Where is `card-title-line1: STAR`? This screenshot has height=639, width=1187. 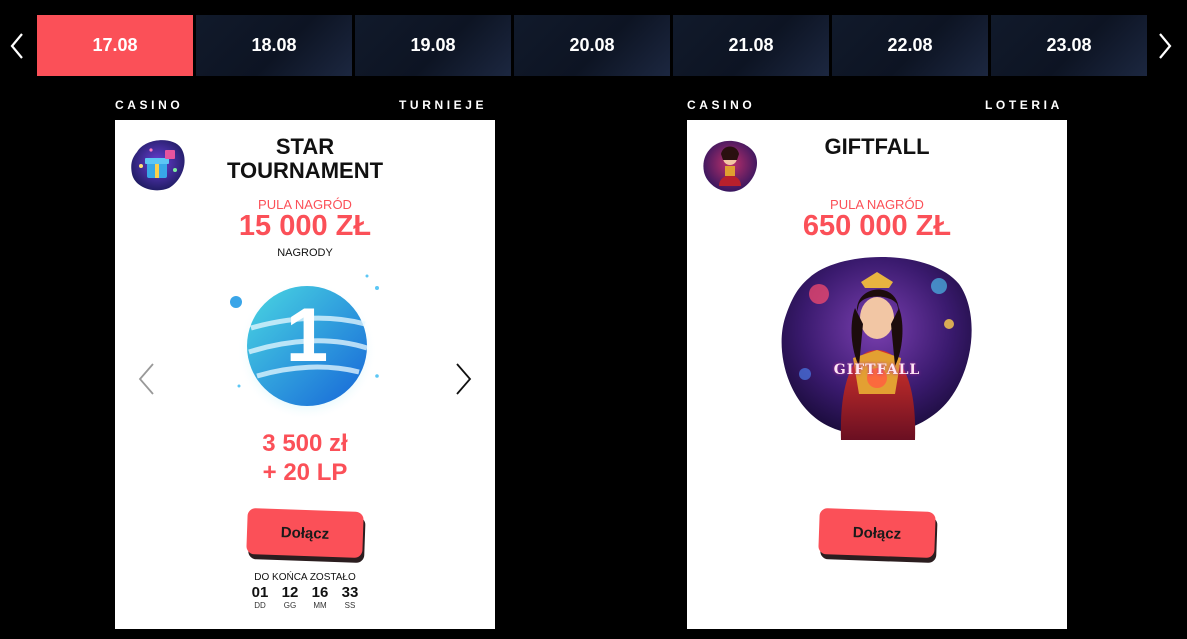
card-title-line1: STAR is located at coordinates (305, 146).